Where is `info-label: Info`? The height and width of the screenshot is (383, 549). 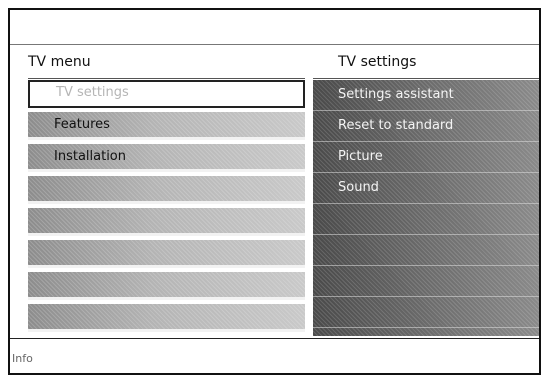
info-label: Info is located at coordinates (22, 358).